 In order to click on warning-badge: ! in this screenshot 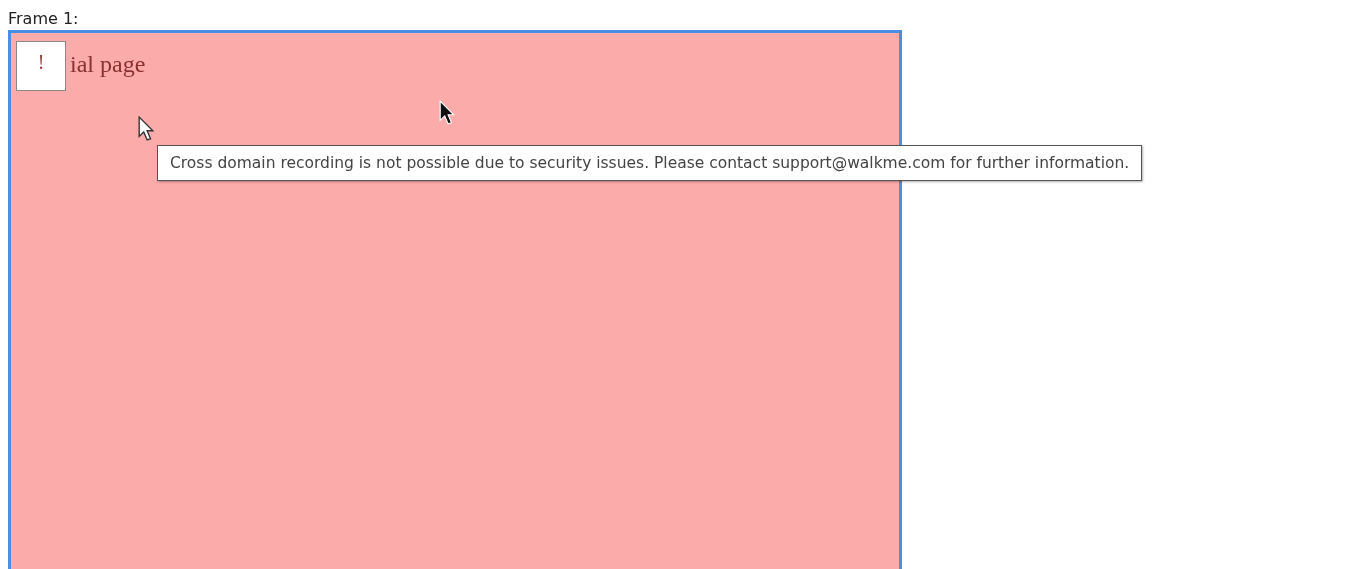, I will do `click(41, 66)`.